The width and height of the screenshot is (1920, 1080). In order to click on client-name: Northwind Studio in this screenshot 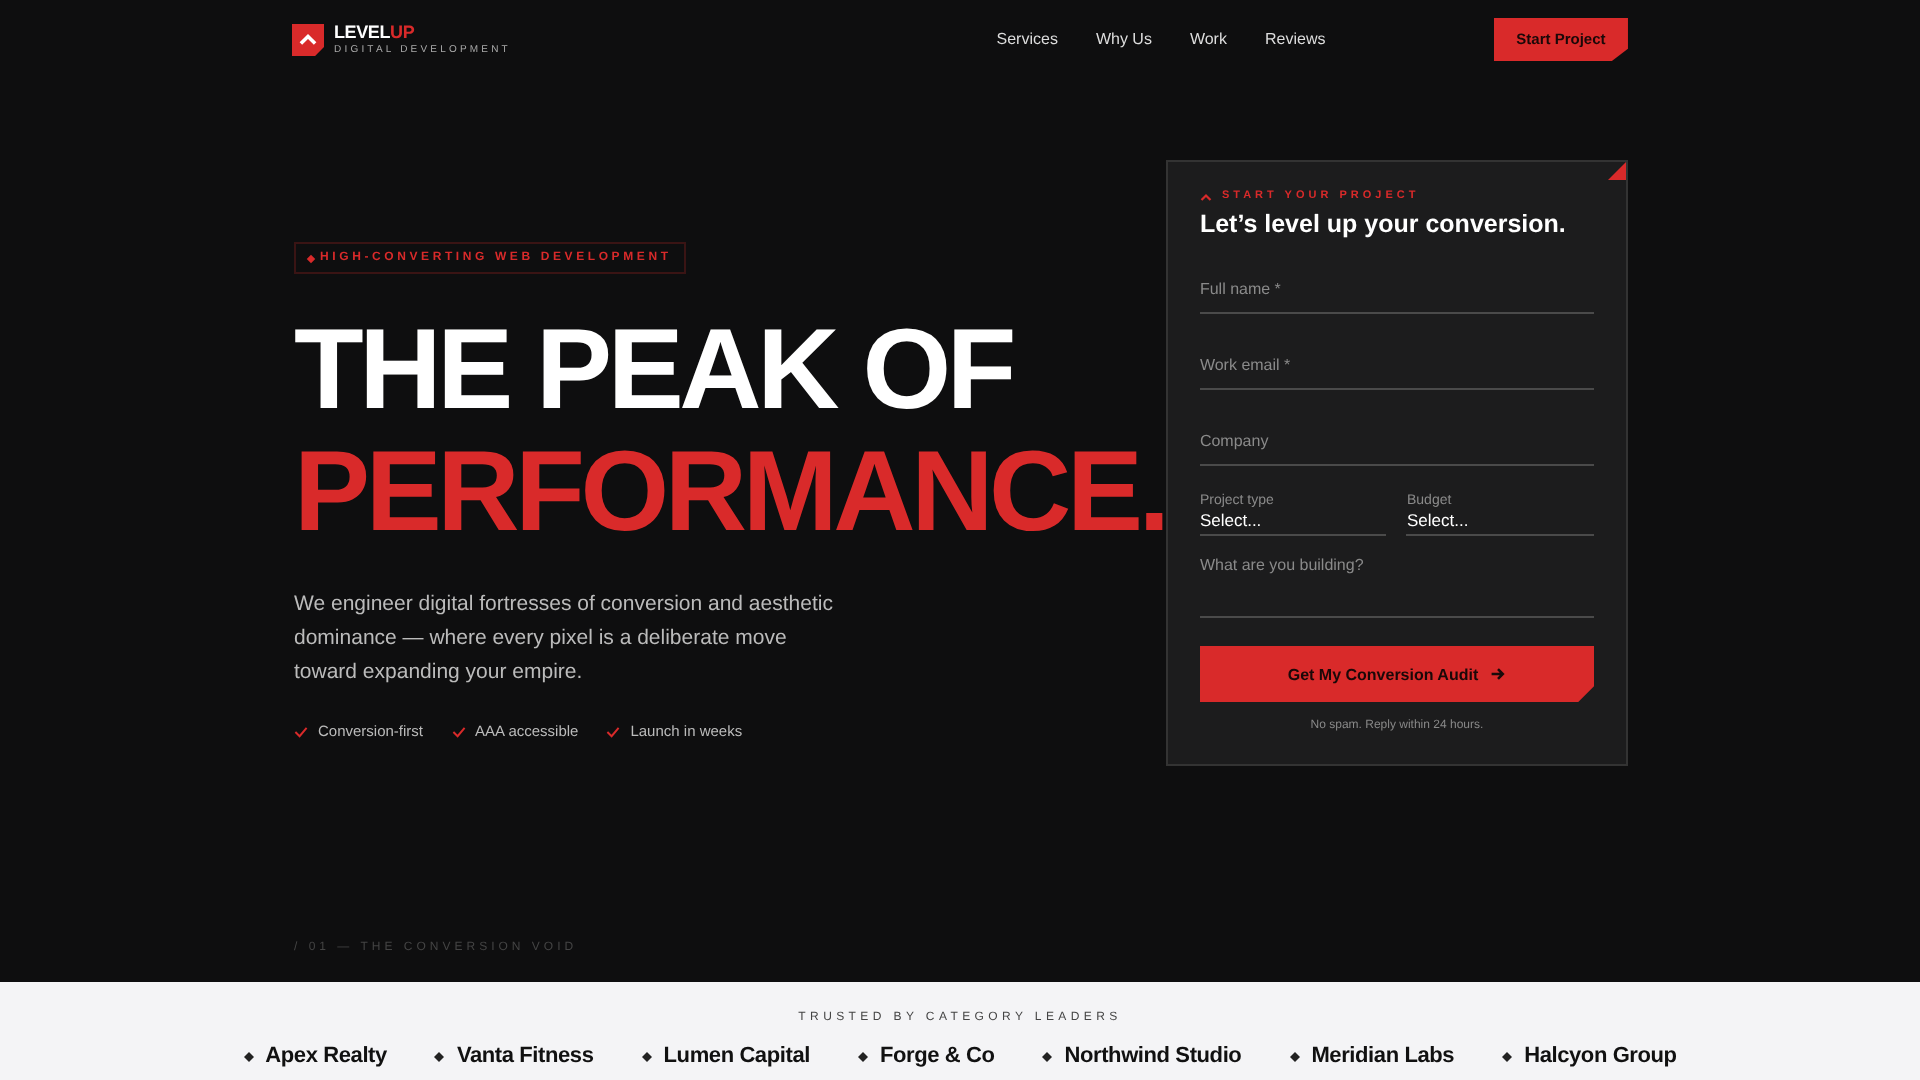, I will do `click(1153, 1056)`.